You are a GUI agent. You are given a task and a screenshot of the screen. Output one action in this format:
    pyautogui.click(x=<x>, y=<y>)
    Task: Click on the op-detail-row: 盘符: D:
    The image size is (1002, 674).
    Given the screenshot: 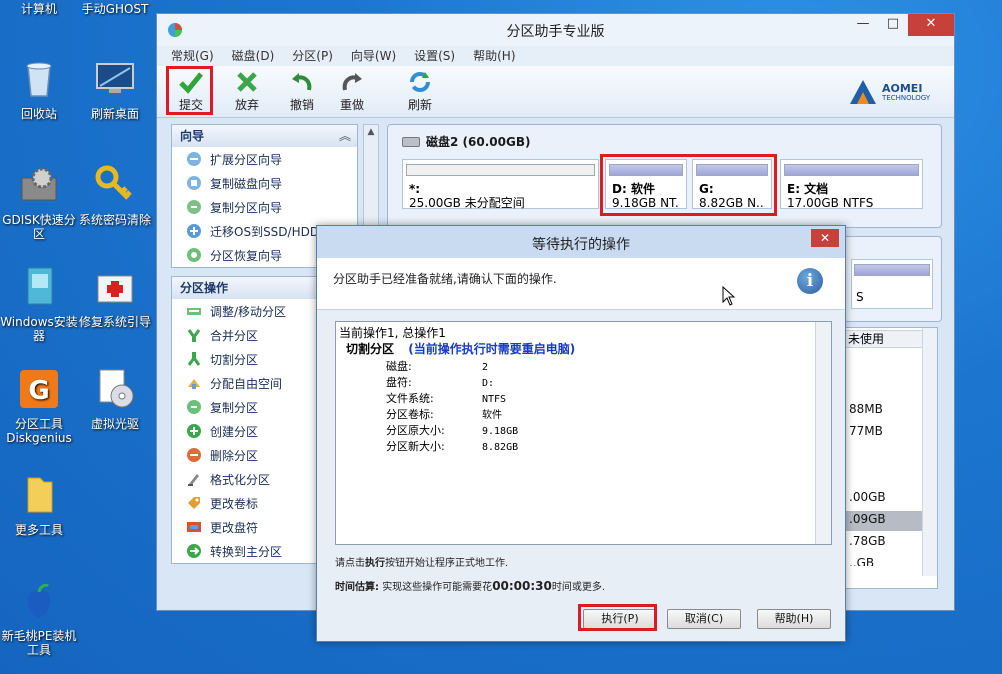 What is the action you would take?
    pyautogui.click(x=440, y=382)
    